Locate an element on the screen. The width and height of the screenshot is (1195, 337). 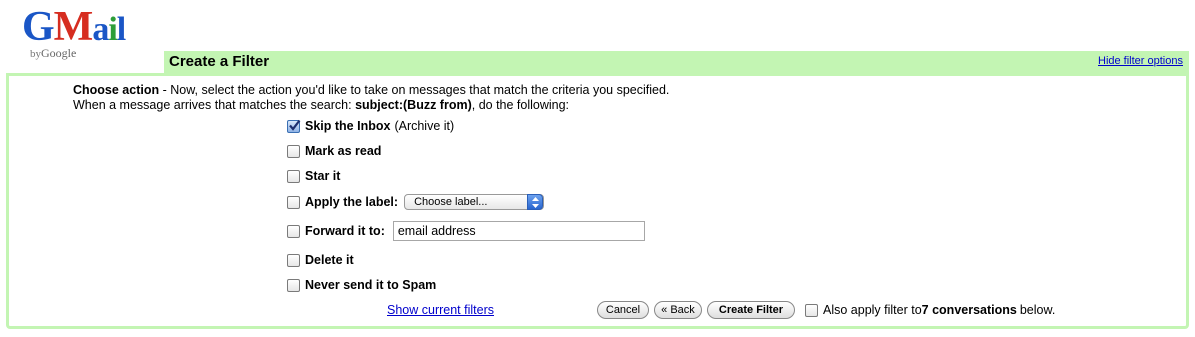
action-delete: Delete it is located at coordinates (322, 260).